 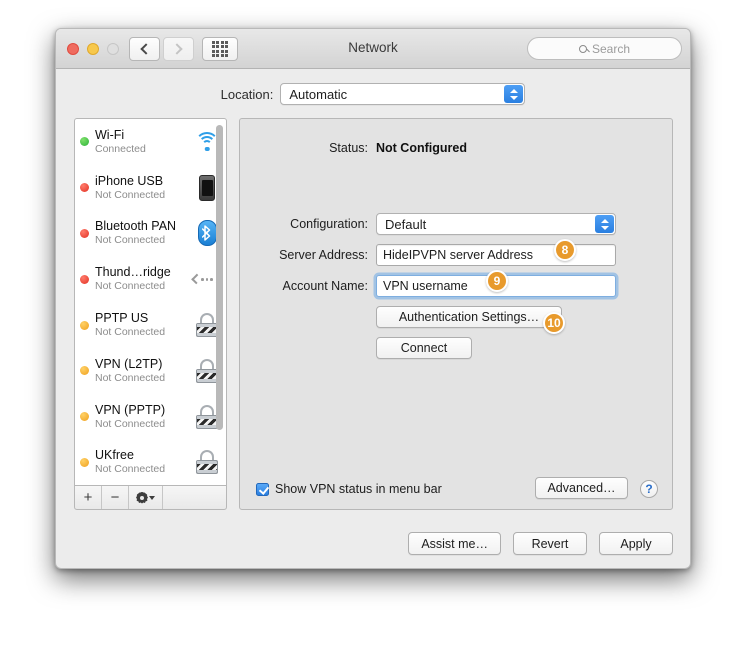 What do you see at coordinates (550, 543) in the screenshot?
I see `revert-button: Revert` at bounding box center [550, 543].